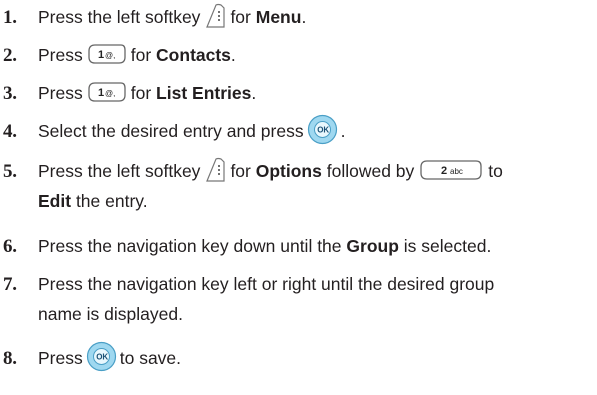  Describe the element at coordinates (93, 201) in the screenshot. I see `step-text-cont: Edit the entry.` at that location.